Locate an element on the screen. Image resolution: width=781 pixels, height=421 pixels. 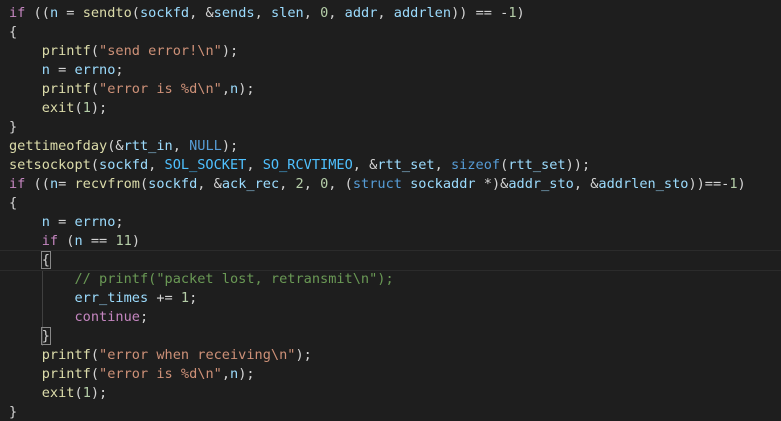
code-token: )) == - is located at coordinates (480, 13).